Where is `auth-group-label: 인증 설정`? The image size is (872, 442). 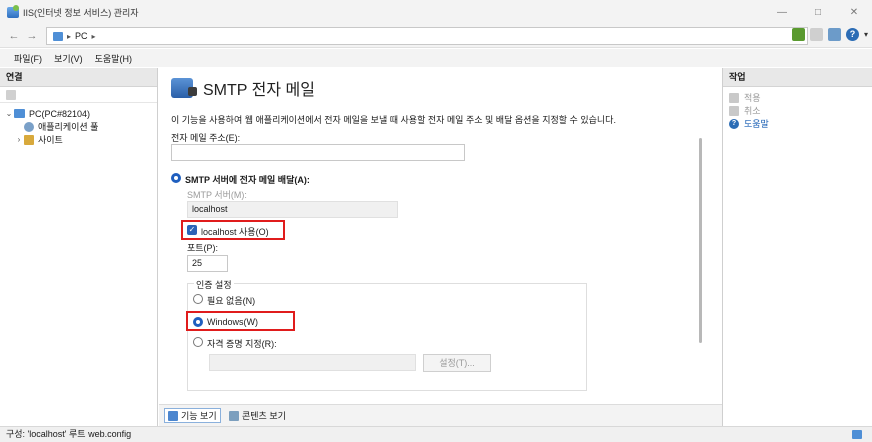
auth-group-label: 인증 설정 is located at coordinates (214, 284).